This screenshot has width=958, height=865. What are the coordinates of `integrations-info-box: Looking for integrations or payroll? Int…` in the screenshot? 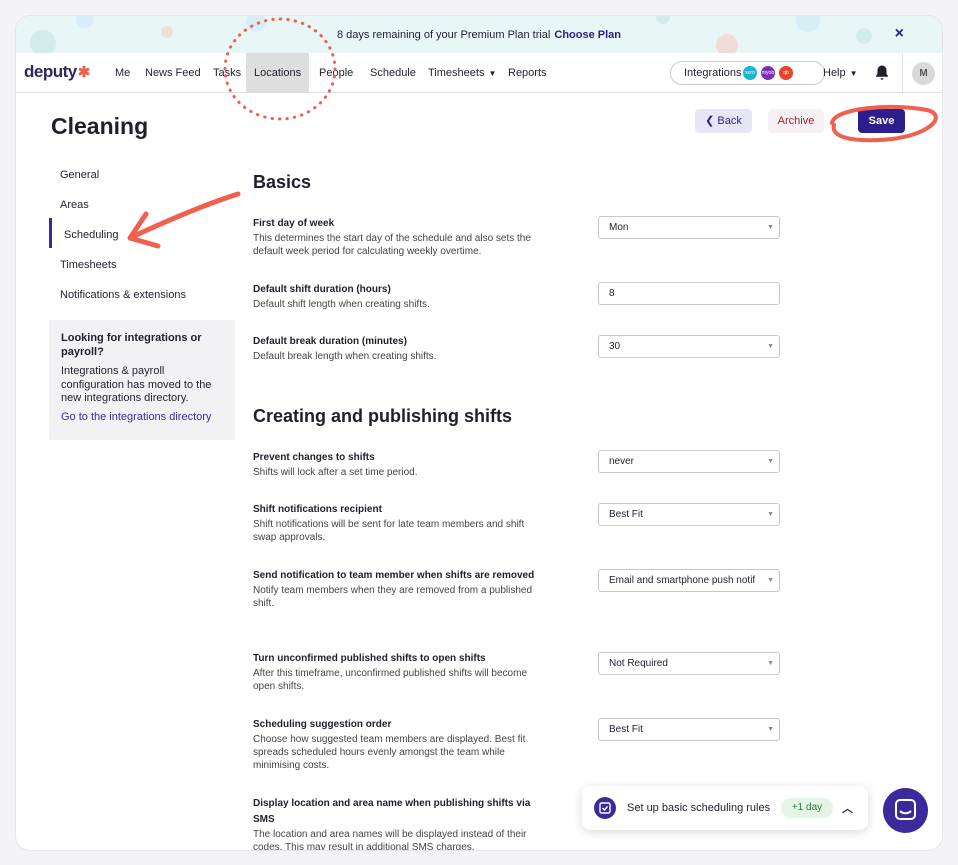 It's located at (142, 380).